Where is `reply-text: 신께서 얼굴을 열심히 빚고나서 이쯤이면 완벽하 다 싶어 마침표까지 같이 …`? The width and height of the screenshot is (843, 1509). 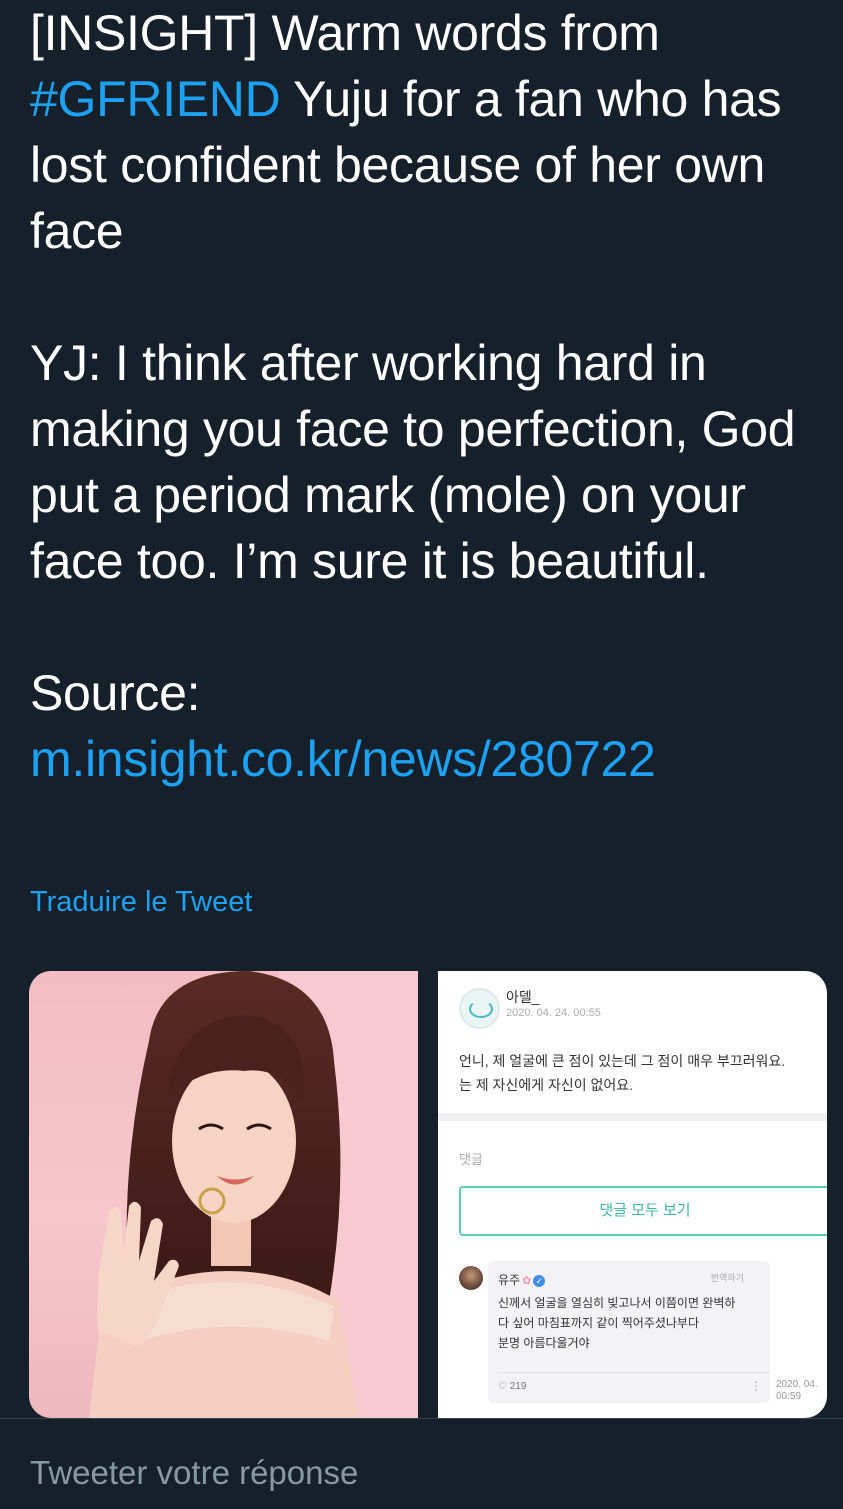
reply-text: 신께서 얼굴을 열심히 빚고나서 이쯤이면 완벽하 다 싶어 마침표까지 같이 … is located at coordinates (633, 1323).